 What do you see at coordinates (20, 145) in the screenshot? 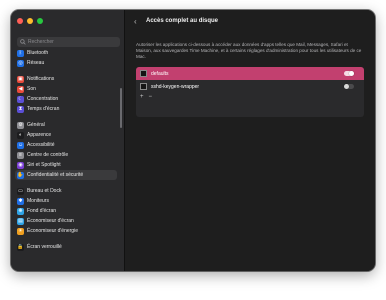
I see `accessibility-icon: ☺` at bounding box center [20, 145].